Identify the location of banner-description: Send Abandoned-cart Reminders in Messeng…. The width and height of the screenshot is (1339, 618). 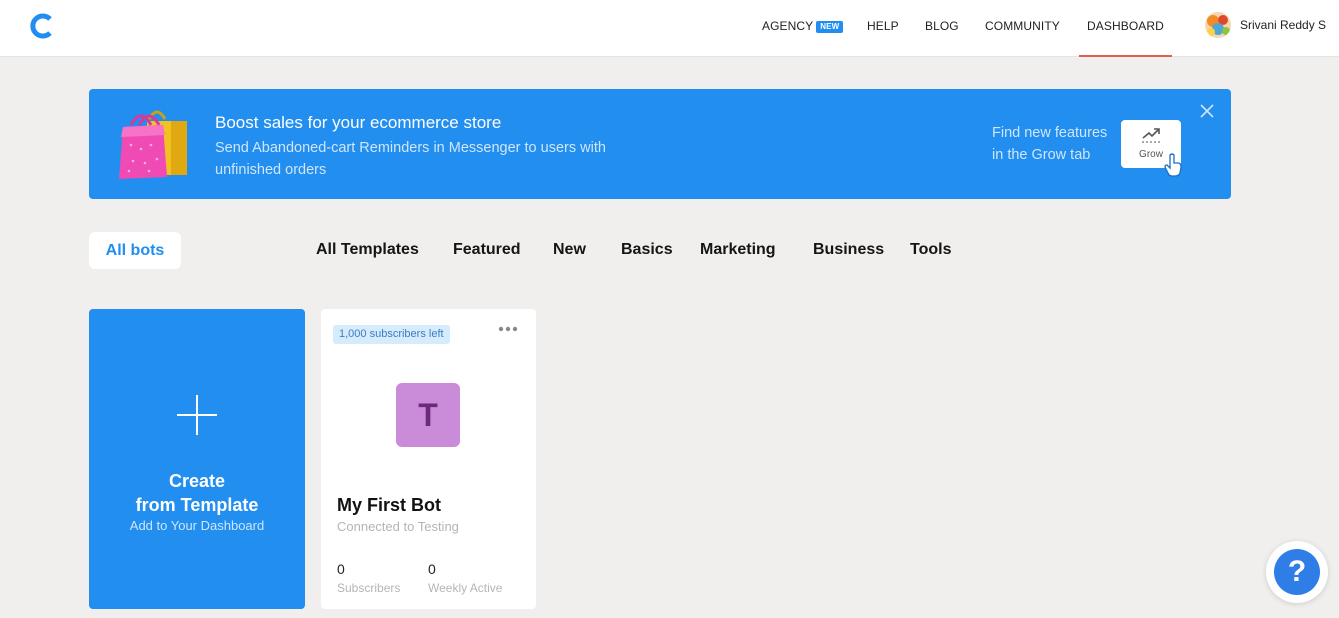
(410, 159).